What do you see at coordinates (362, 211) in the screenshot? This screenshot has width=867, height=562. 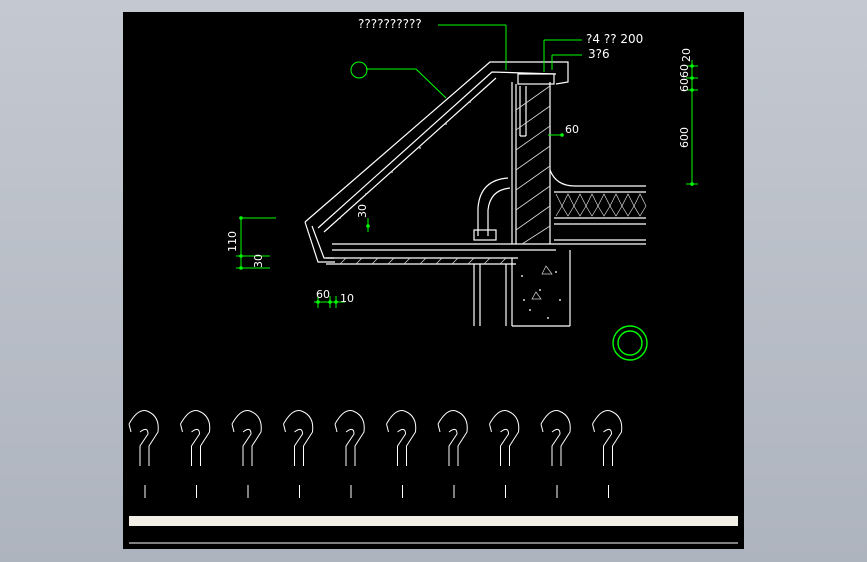 I see `dim-30-gutter: 30` at bounding box center [362, 211].